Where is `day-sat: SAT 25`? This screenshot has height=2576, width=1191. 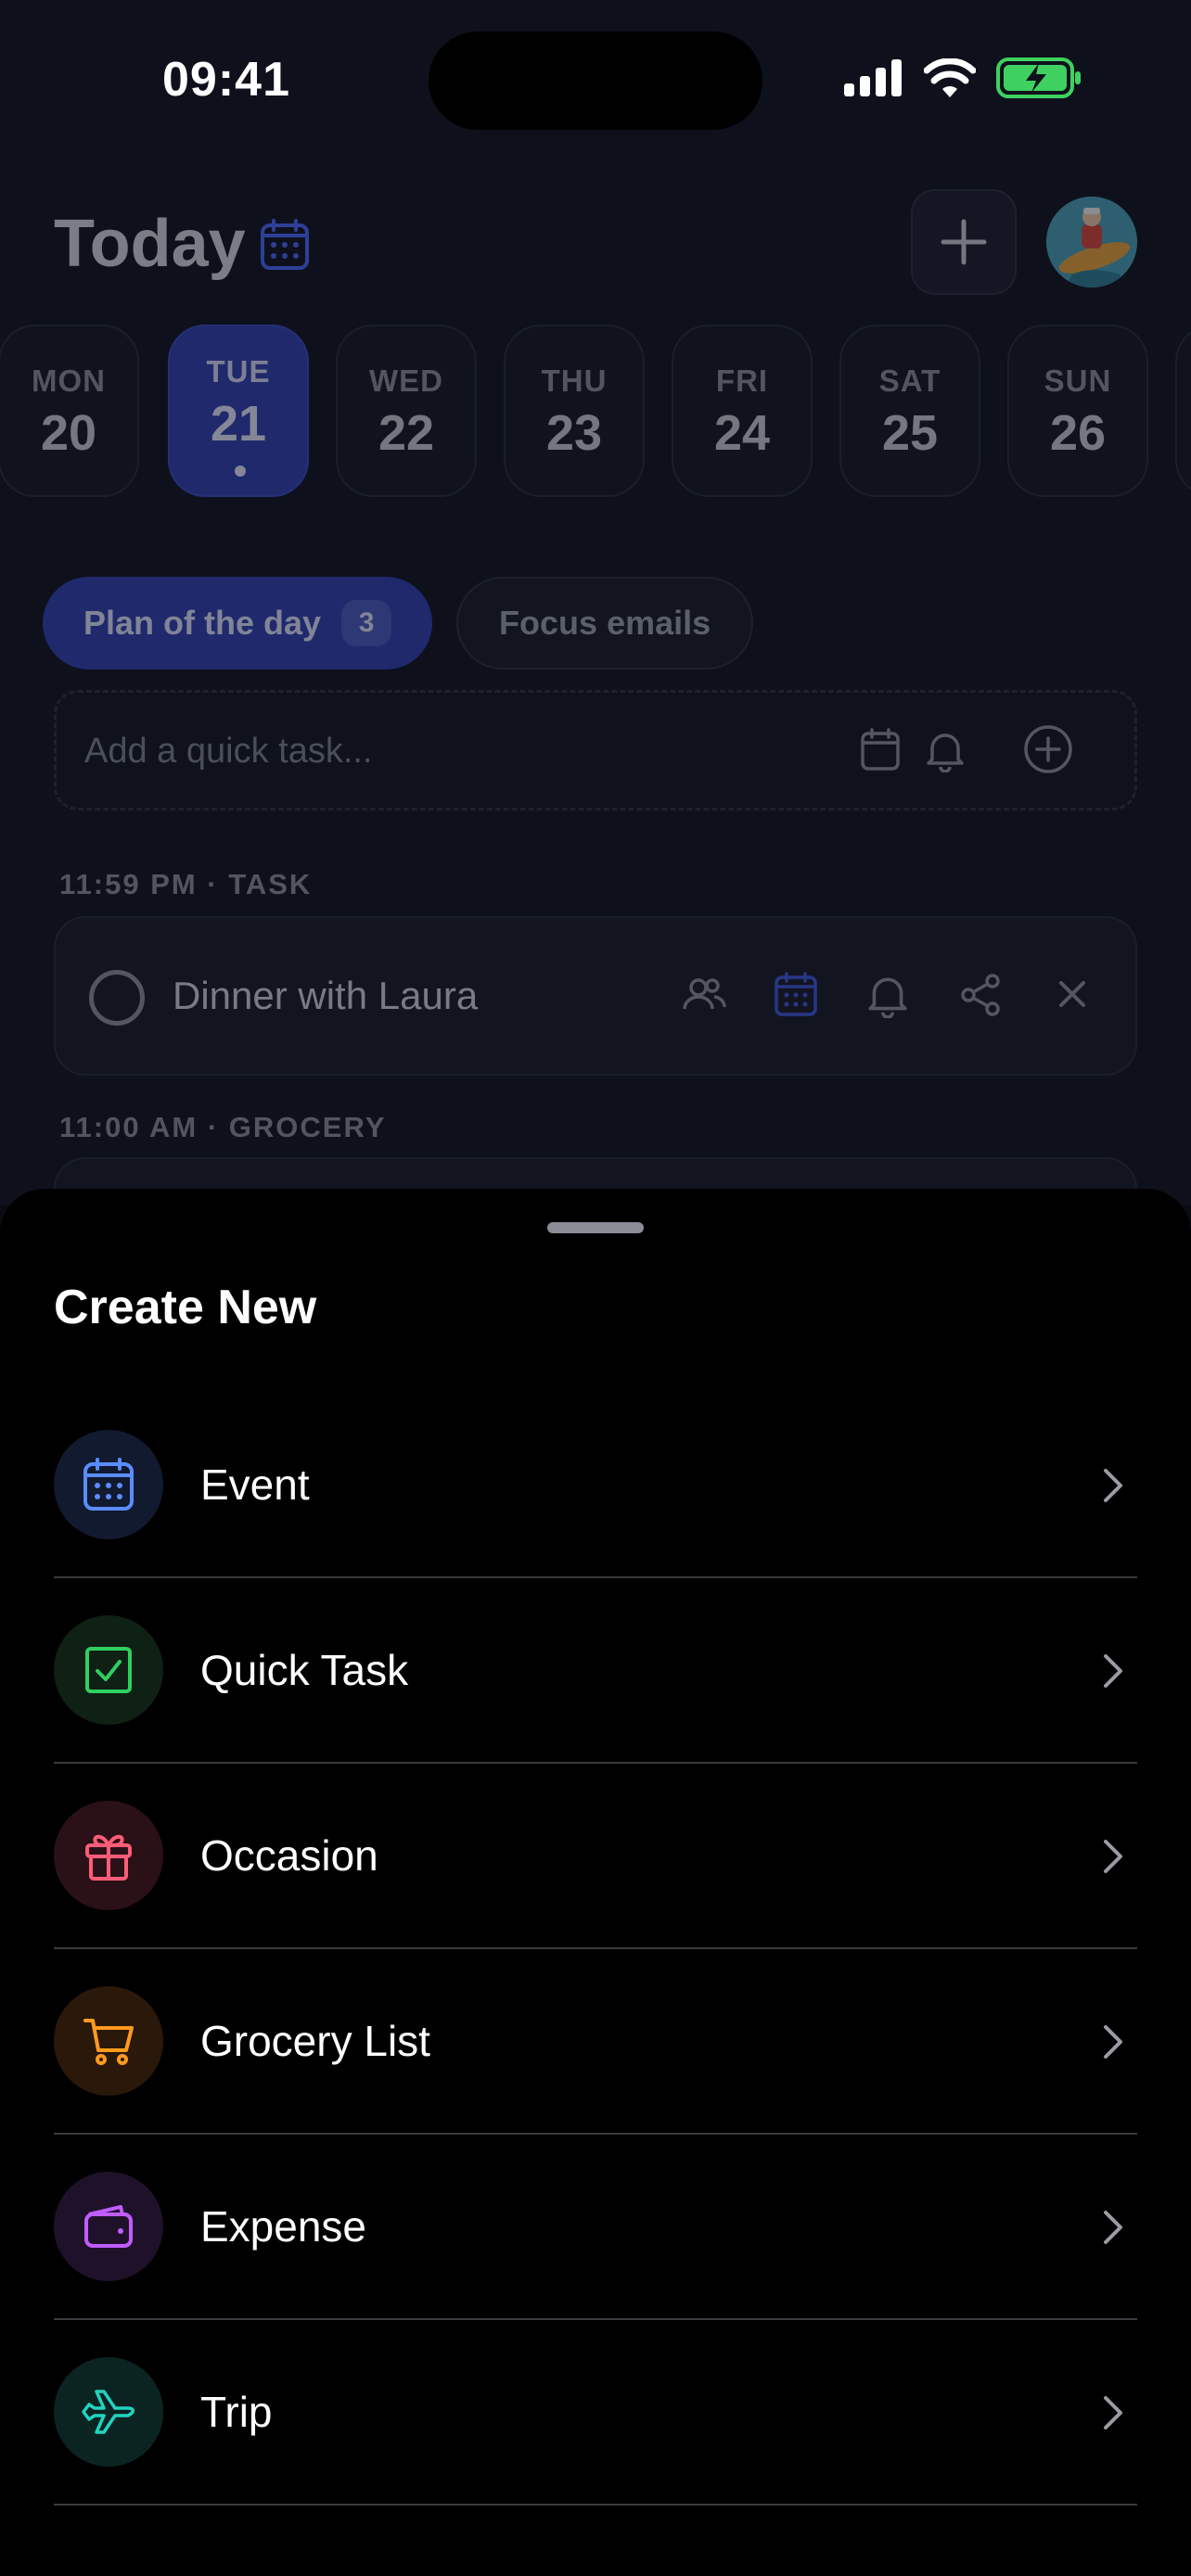 day-sat: SAT 25 is located at coordinates (909, 411).